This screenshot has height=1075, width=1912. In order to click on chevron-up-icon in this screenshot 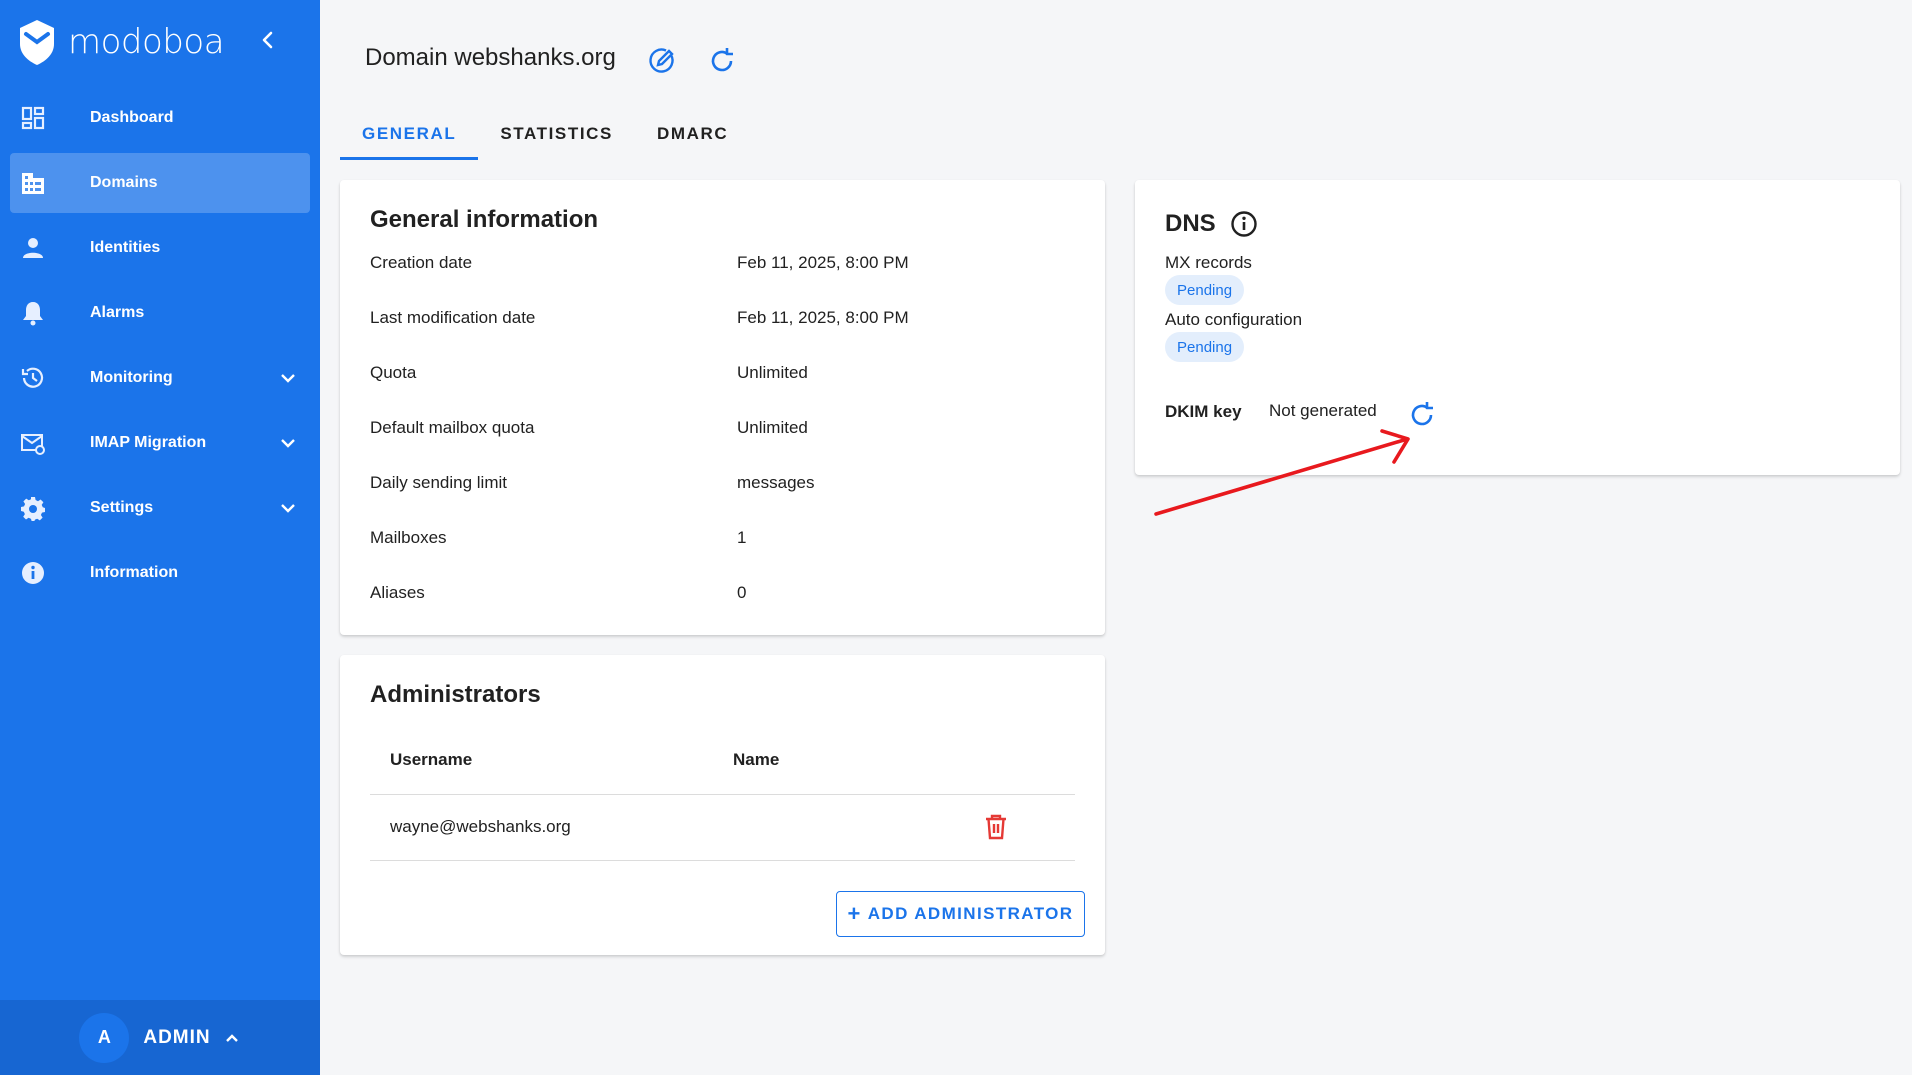, I will do `click(231, 1037)`.